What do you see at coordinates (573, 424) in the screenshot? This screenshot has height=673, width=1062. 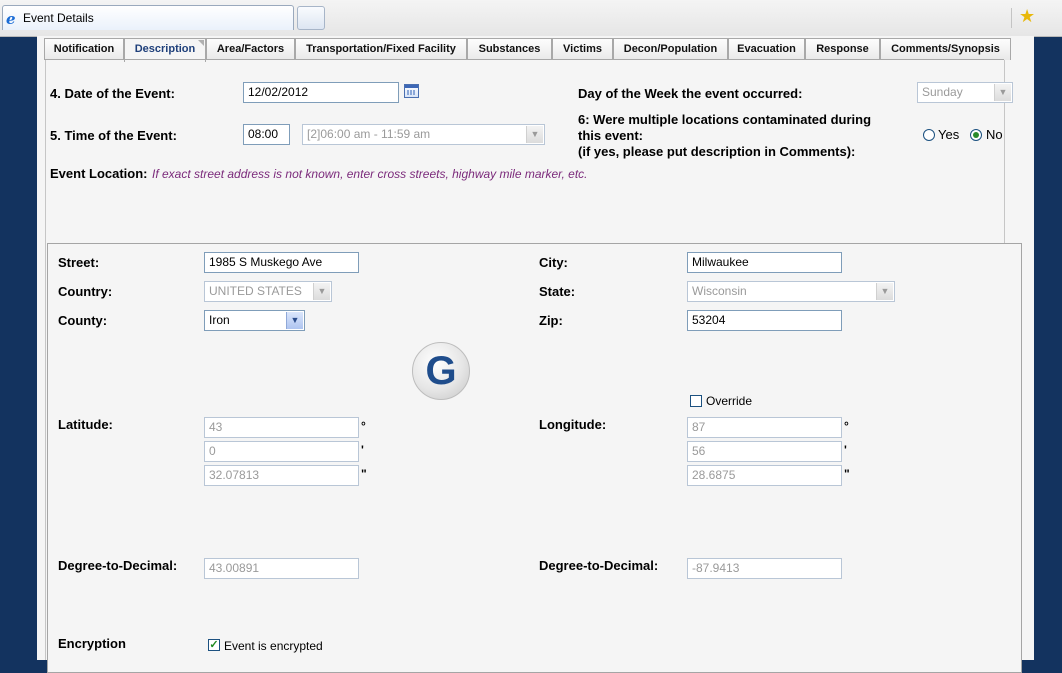 I see `longitude-label: Longitude:` at bounding box center [573, 424].